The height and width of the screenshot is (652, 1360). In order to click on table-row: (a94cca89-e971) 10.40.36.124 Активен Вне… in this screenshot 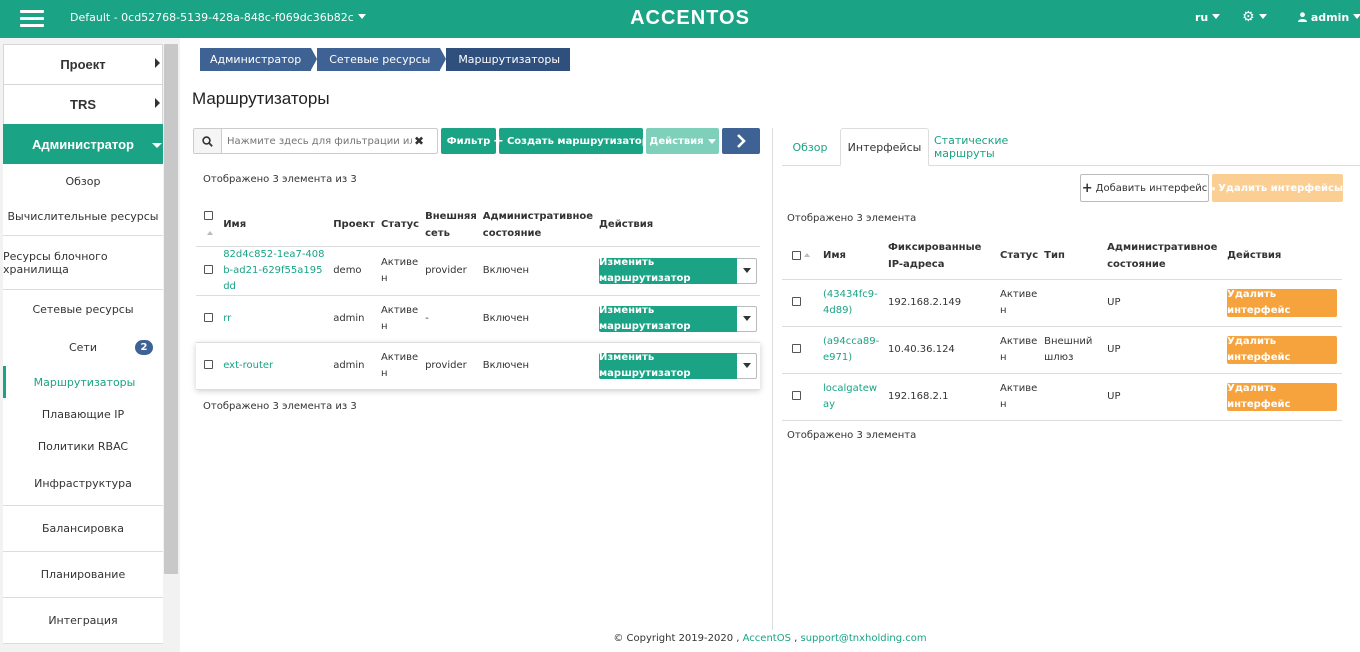, I will do `click(1062, 349)`.